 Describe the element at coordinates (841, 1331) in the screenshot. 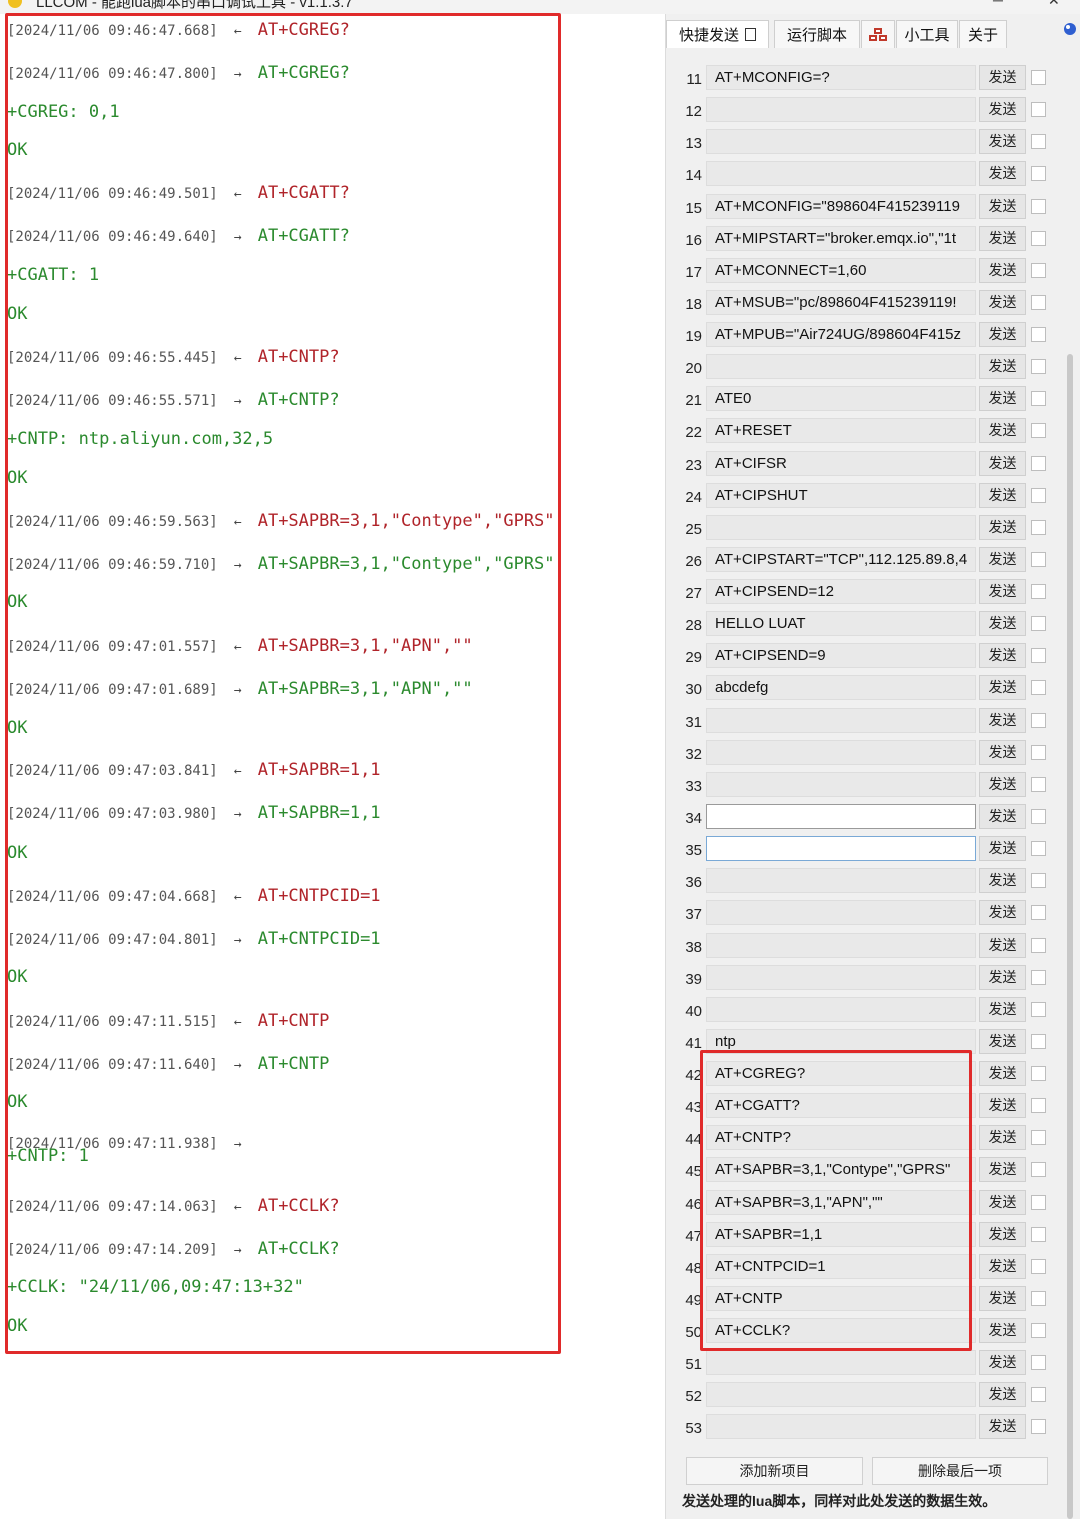

I see `command-input: AT+CCLK?` at that location.